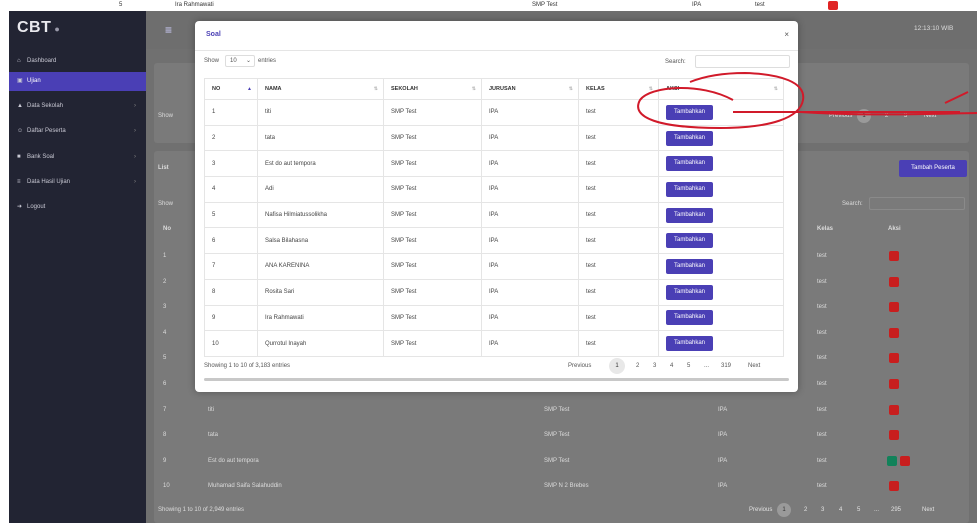  I want to click on bg-top-next: Next, so click(930, 116).